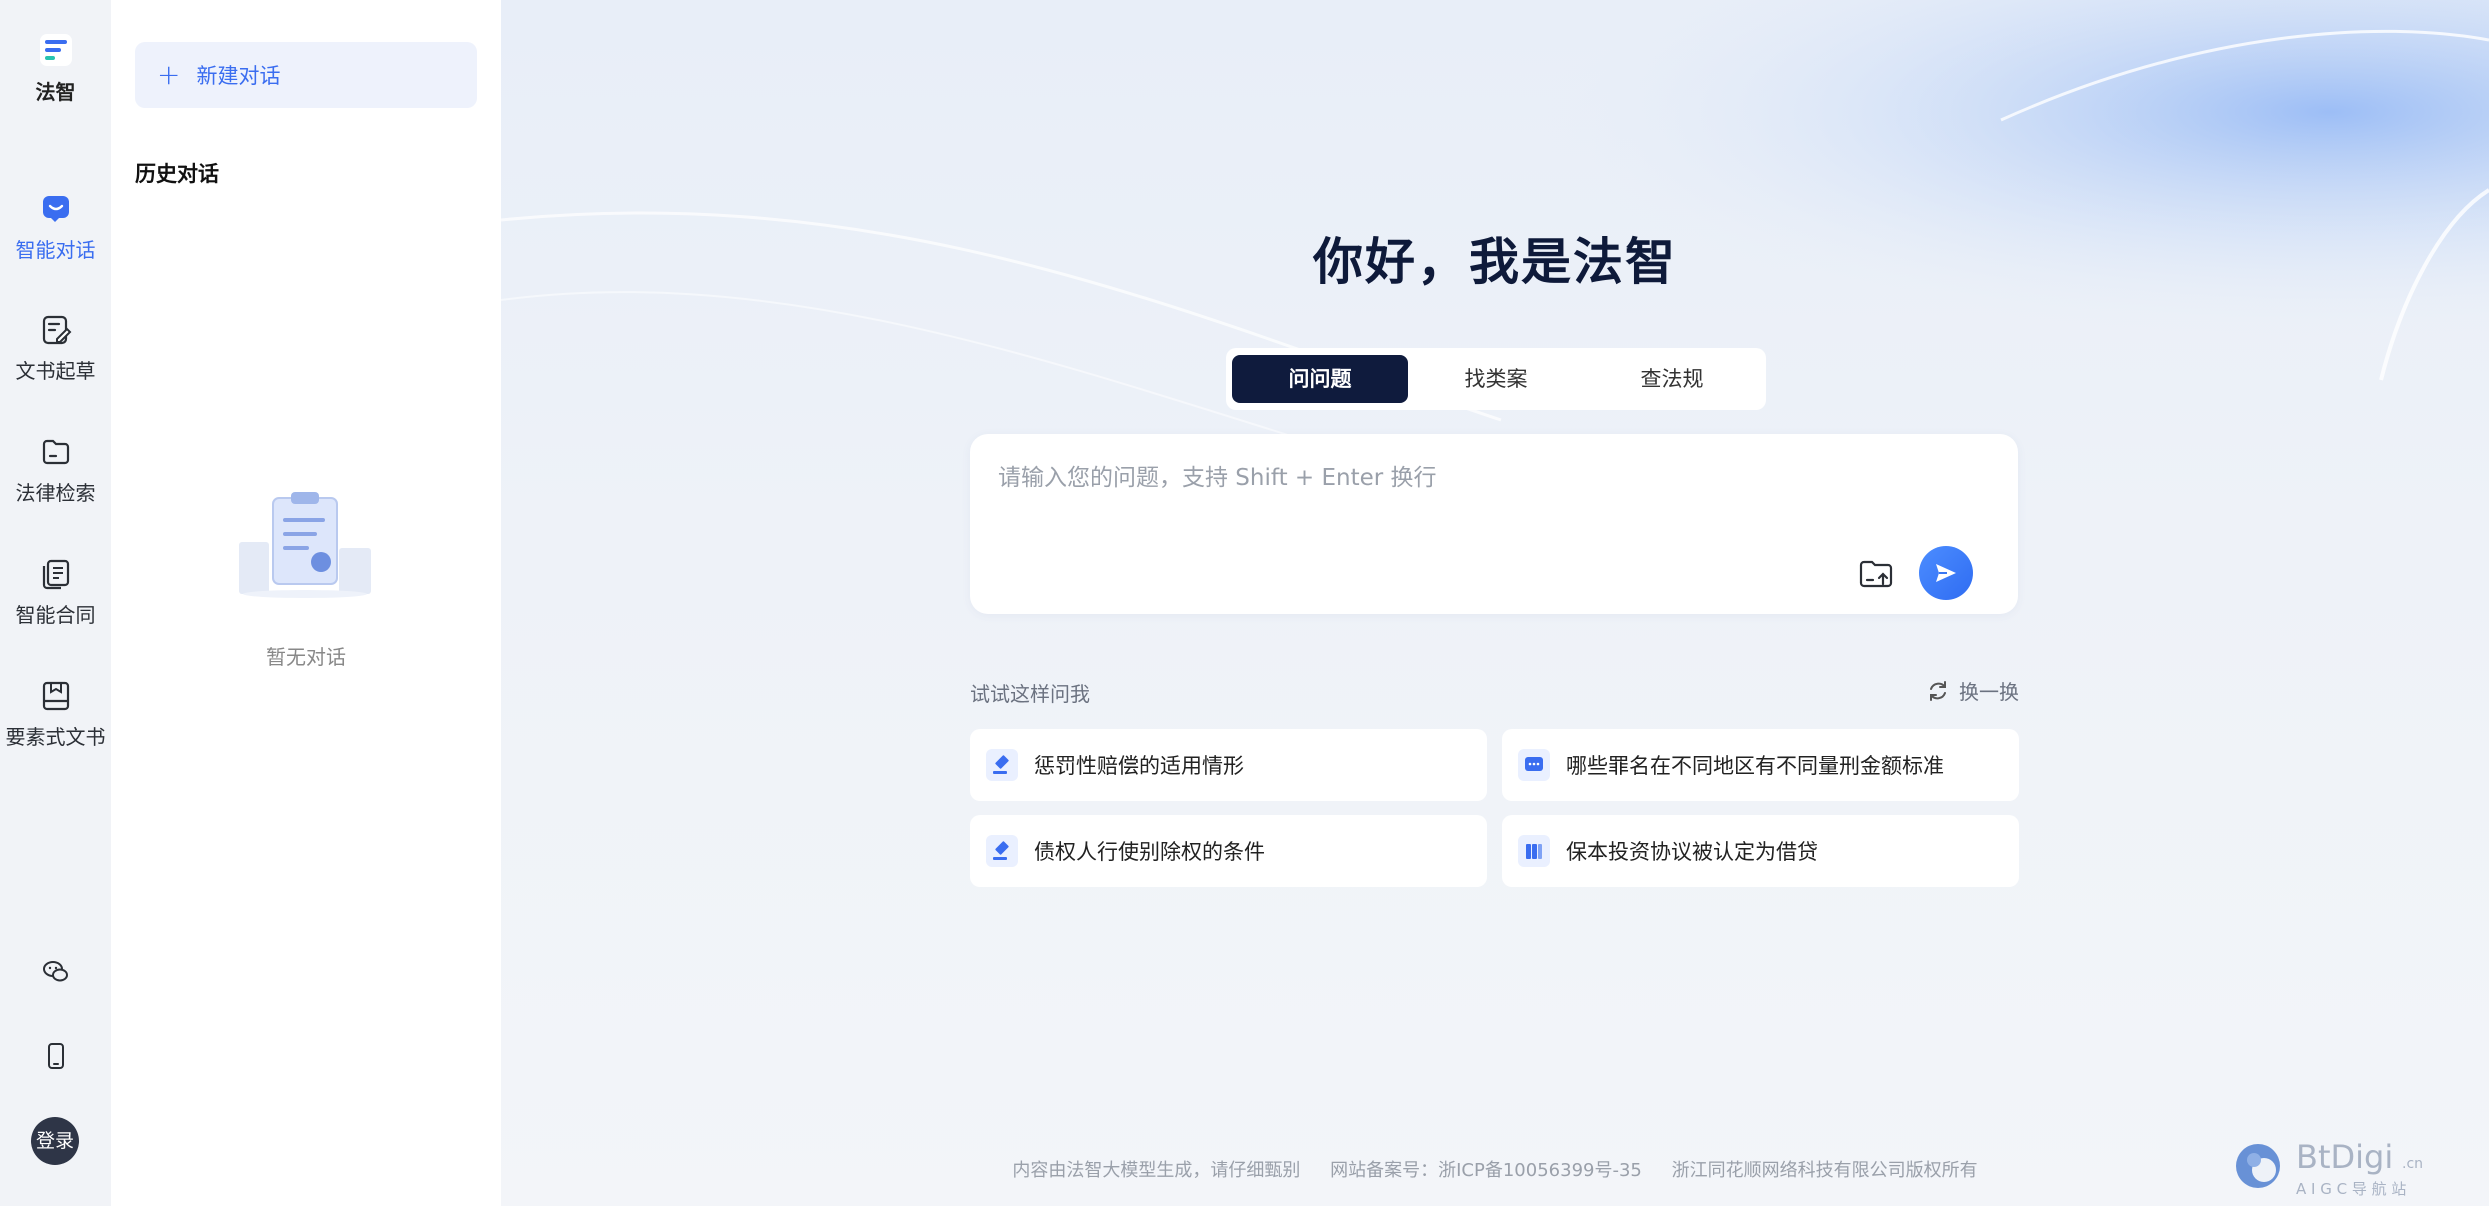  I want to click on watermark-tld: .cn, so click(2412, 1164).